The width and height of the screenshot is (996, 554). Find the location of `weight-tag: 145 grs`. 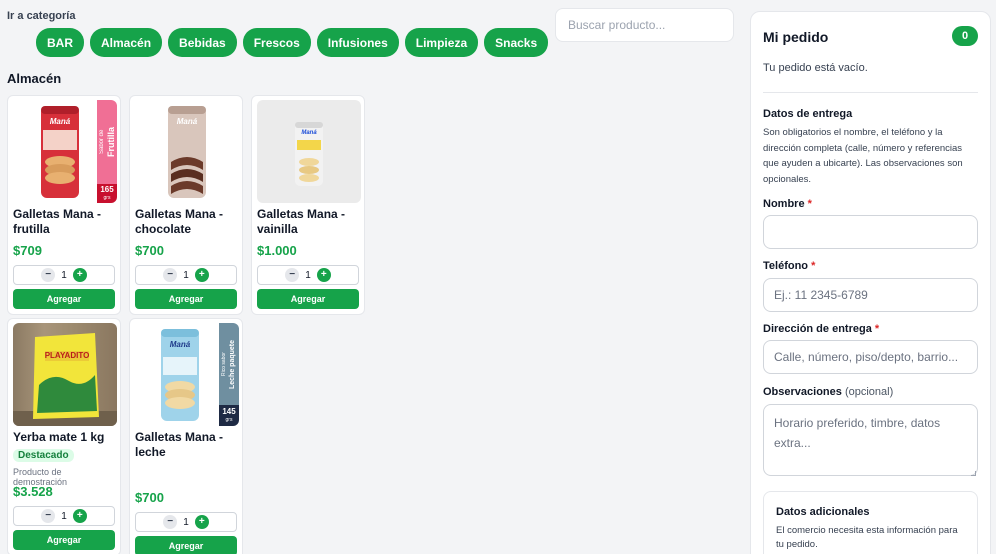

weight-tag: 145 grs is located at coordinates (229, 415).